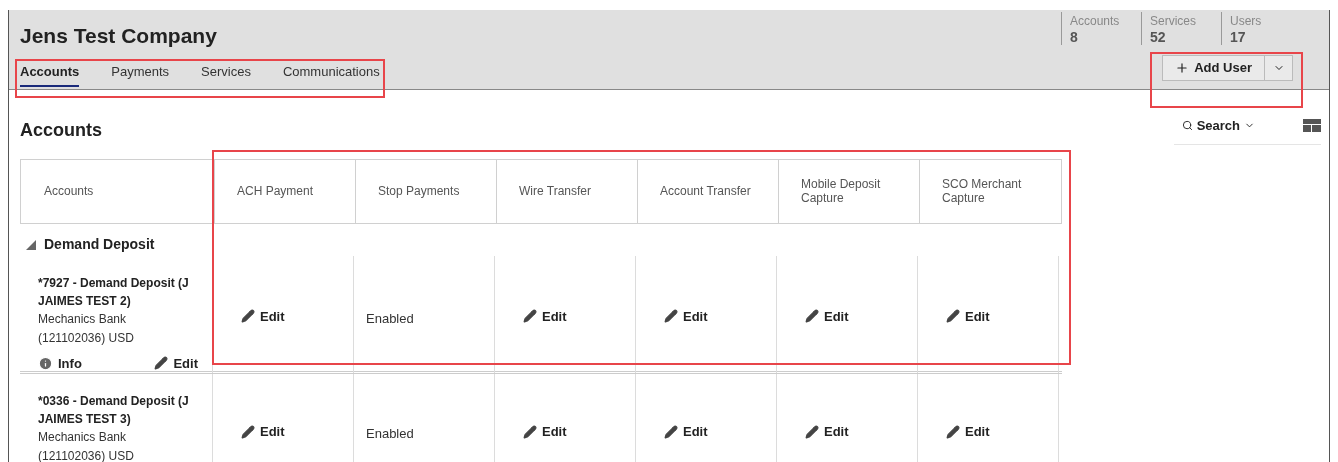 This screenshot has width=1338, height=462. Describe the element at coordinates (31, 244) in the screenshot. I see `triangle-down-icon` at that location.